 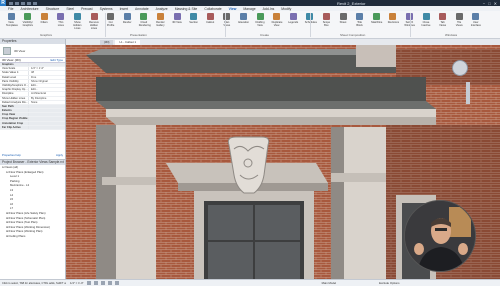 What do you see at coordinates (243, 20) in the screenshot?
I see `elevation-button: Elevation` at bounding box center [243, 20].